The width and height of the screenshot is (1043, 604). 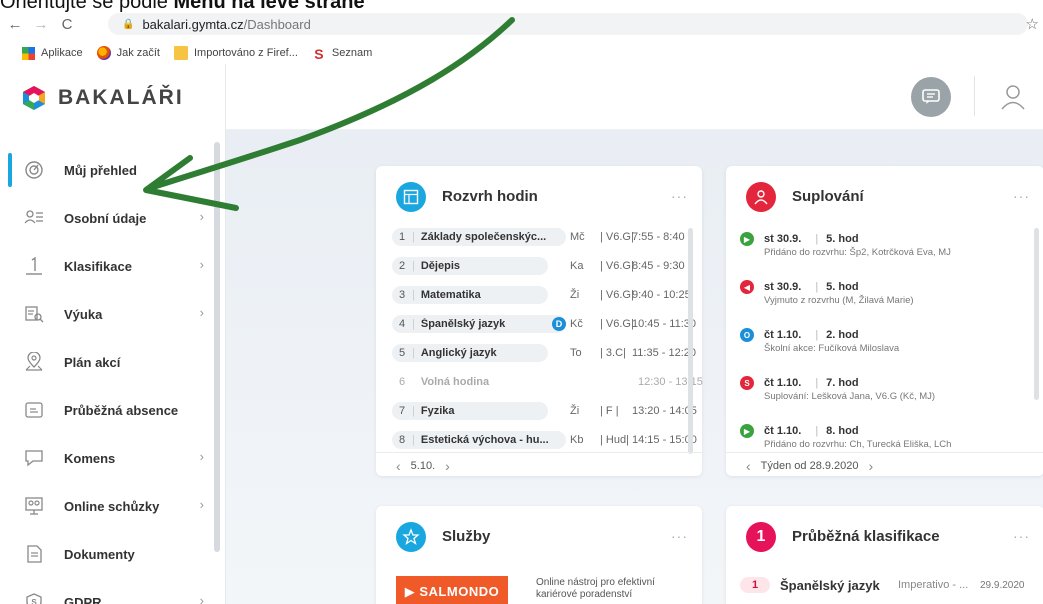 What do you see at coordinates (755, 585) in the screenshot?
I see `grade-badge: 1` at bounding box center [755, 585].